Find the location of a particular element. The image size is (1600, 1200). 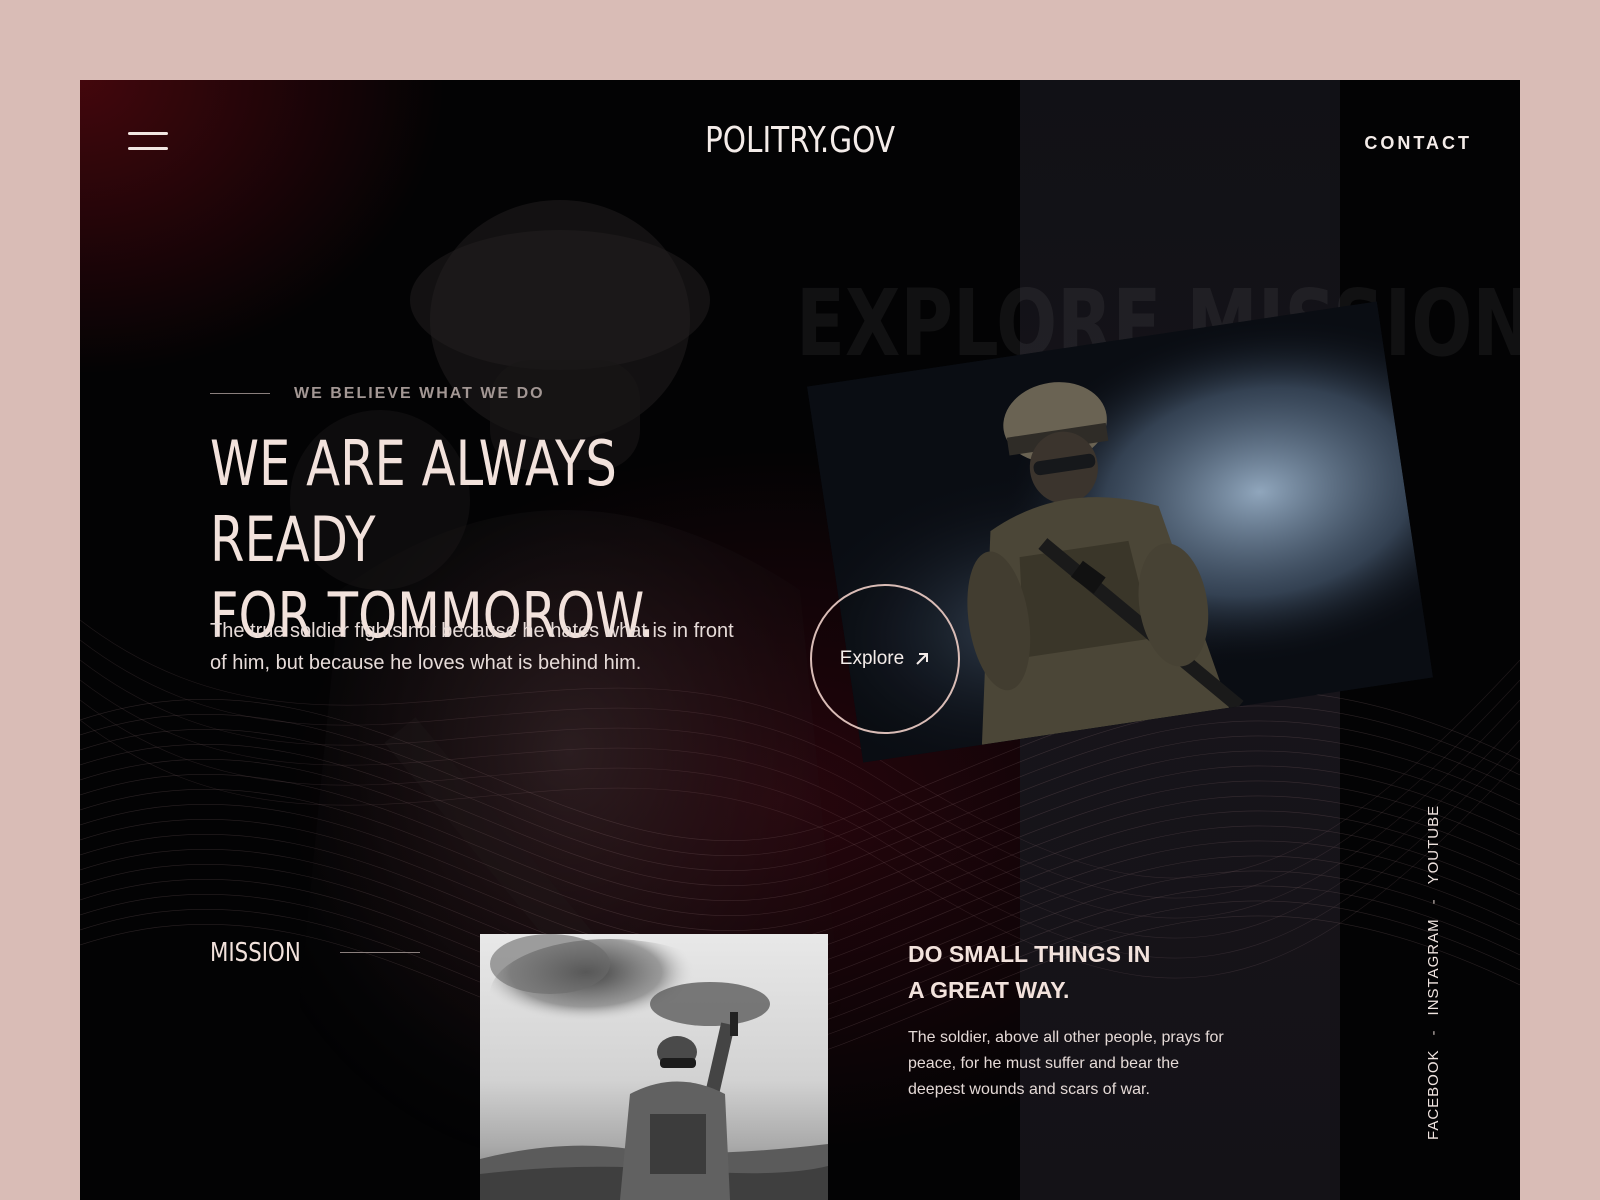

mission-label: MISSION is located at coordinates (255, 953).